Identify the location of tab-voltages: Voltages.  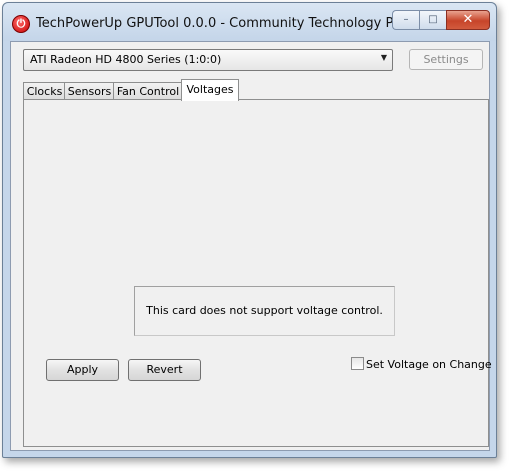
(210, 90).